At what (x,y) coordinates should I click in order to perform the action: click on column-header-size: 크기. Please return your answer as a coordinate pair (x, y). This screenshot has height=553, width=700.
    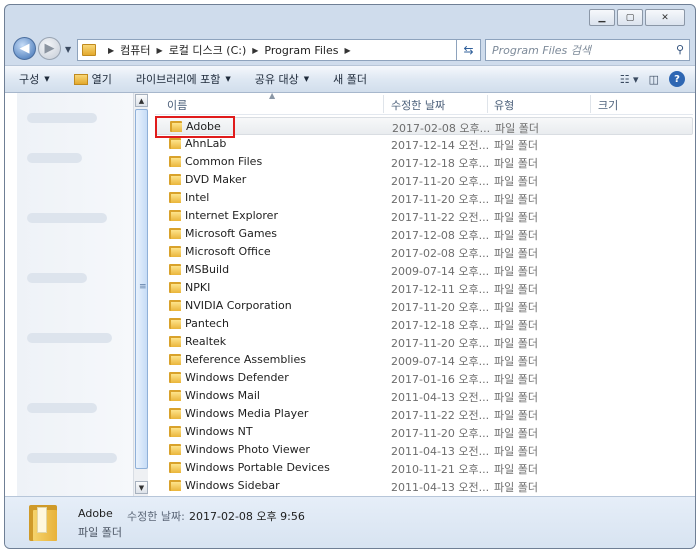
    Looking at the image, I should click on (608, 105).